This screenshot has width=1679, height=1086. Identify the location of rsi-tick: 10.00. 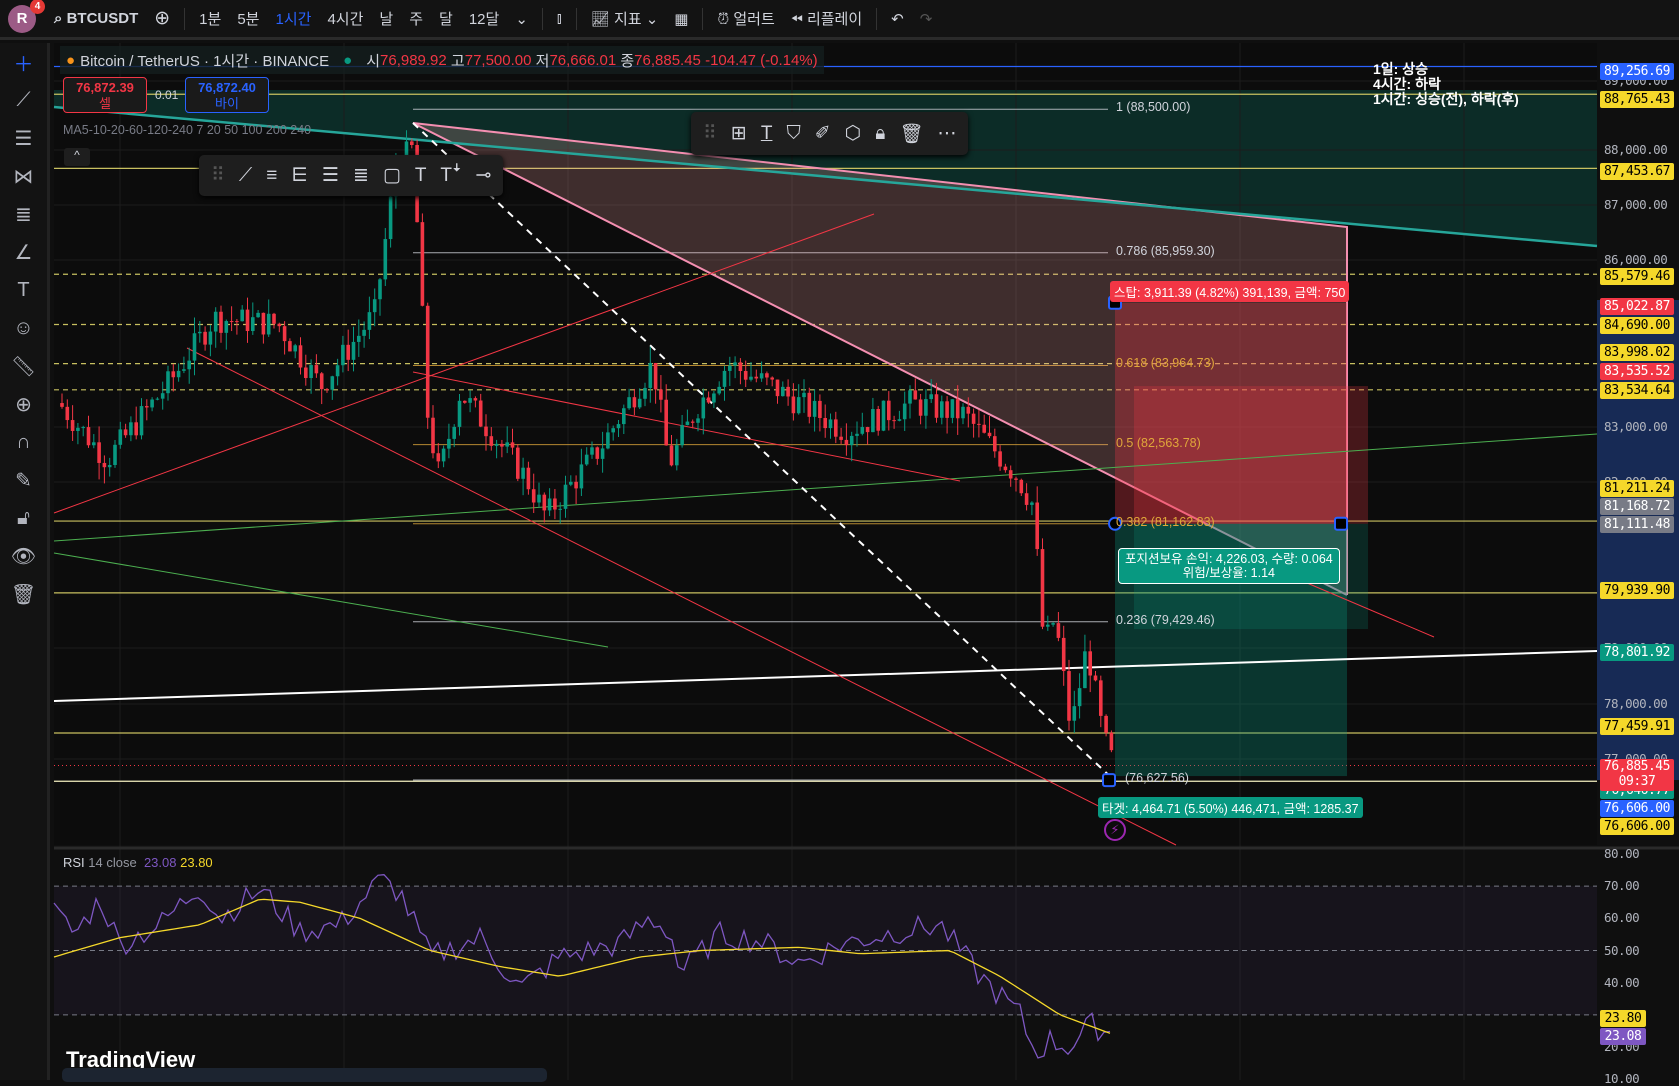
(1622, 1078).